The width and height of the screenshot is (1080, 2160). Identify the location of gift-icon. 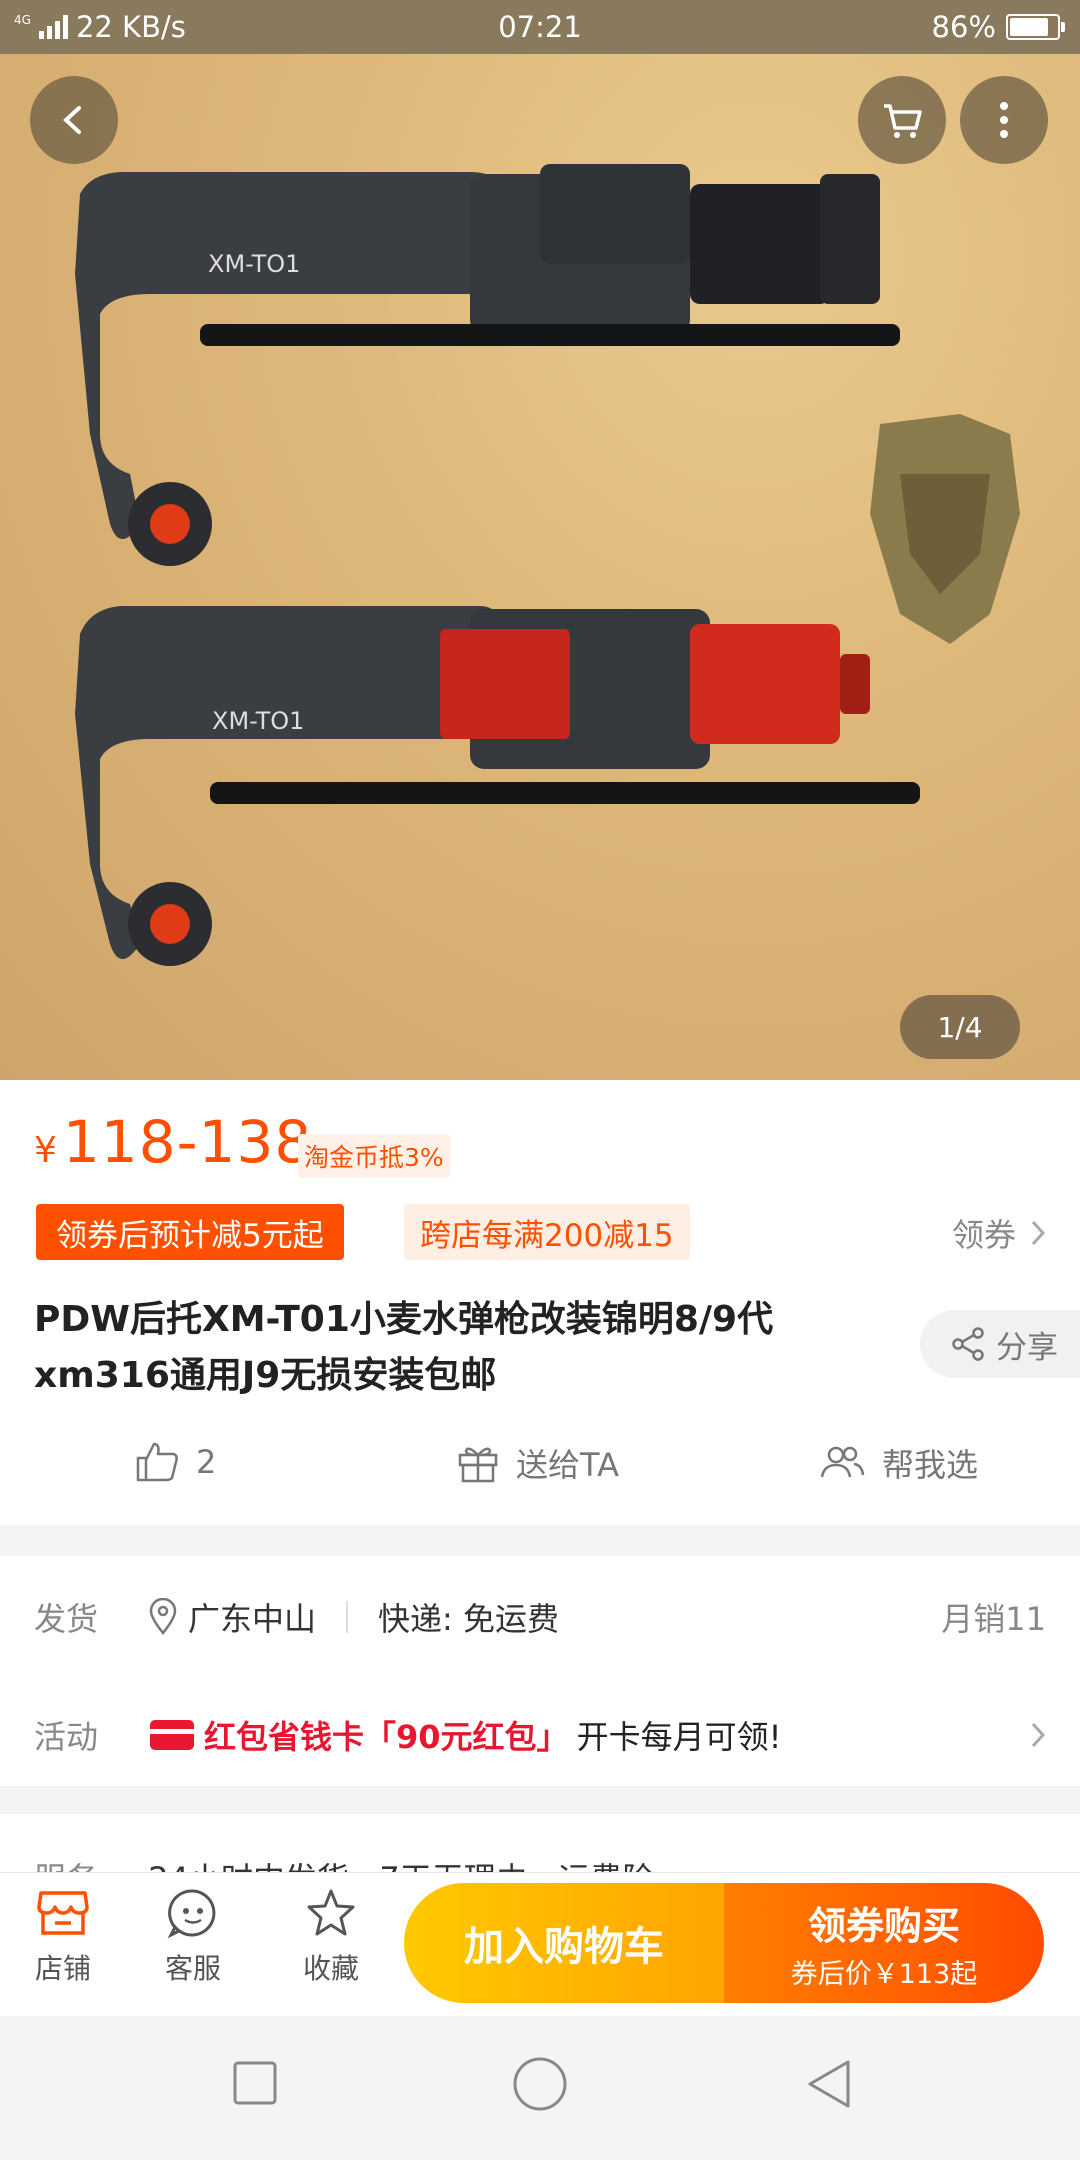
(478, 1465).